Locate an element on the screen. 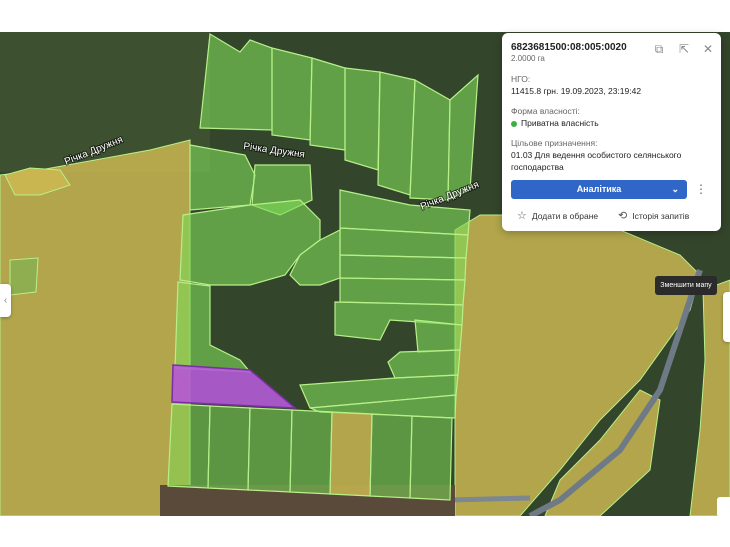 The width and height of the screenshot is (730, 547). cadastral-number: 6823681500:08:005:0020 is located at coordinates (569, 47).